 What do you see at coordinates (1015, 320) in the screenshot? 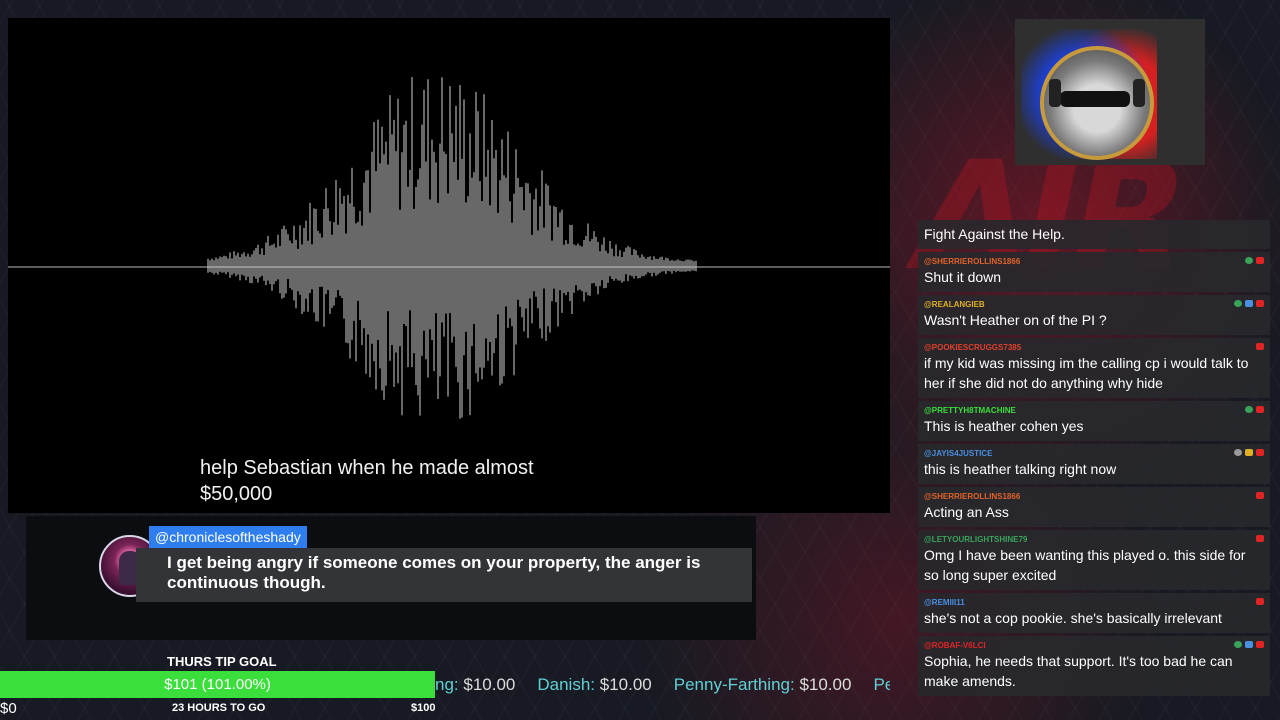
I see `chat-text: Wasn't Heather on of the PI ?` at bounding box center [1015, 320].